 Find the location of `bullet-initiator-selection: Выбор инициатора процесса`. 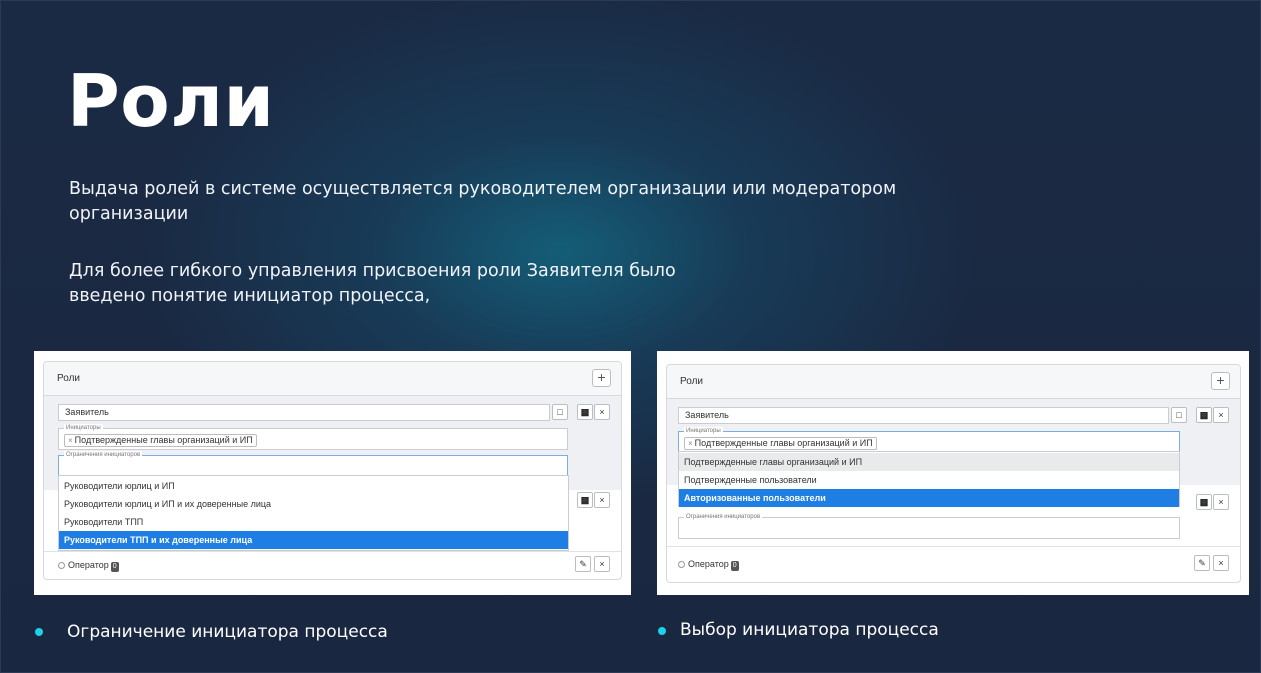

bullet-initiator-selection: Выбор инициатора процесса is located at coordinates (809, 630).